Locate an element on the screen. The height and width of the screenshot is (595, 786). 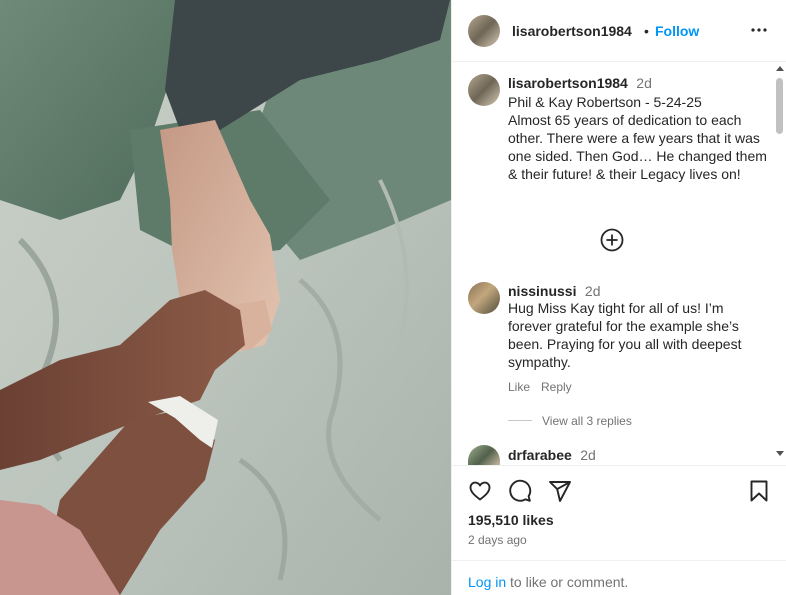
caption-time: 2d is located at coordinates (644, 83).